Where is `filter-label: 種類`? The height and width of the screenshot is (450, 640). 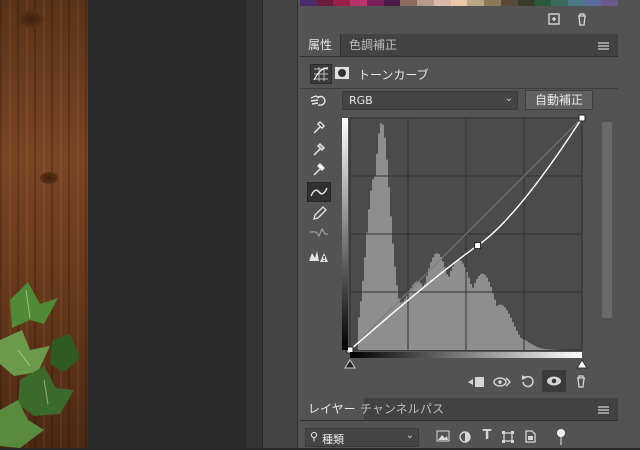
filter-label: 種類 is located at coordinates (333, 439).